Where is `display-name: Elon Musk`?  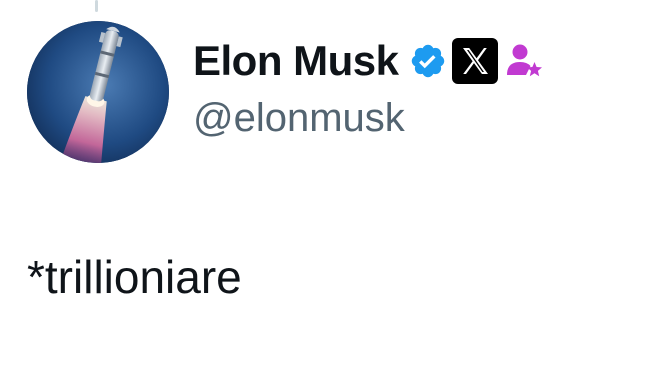
display-name: Elon Musk is located at coordinates (296, 61).